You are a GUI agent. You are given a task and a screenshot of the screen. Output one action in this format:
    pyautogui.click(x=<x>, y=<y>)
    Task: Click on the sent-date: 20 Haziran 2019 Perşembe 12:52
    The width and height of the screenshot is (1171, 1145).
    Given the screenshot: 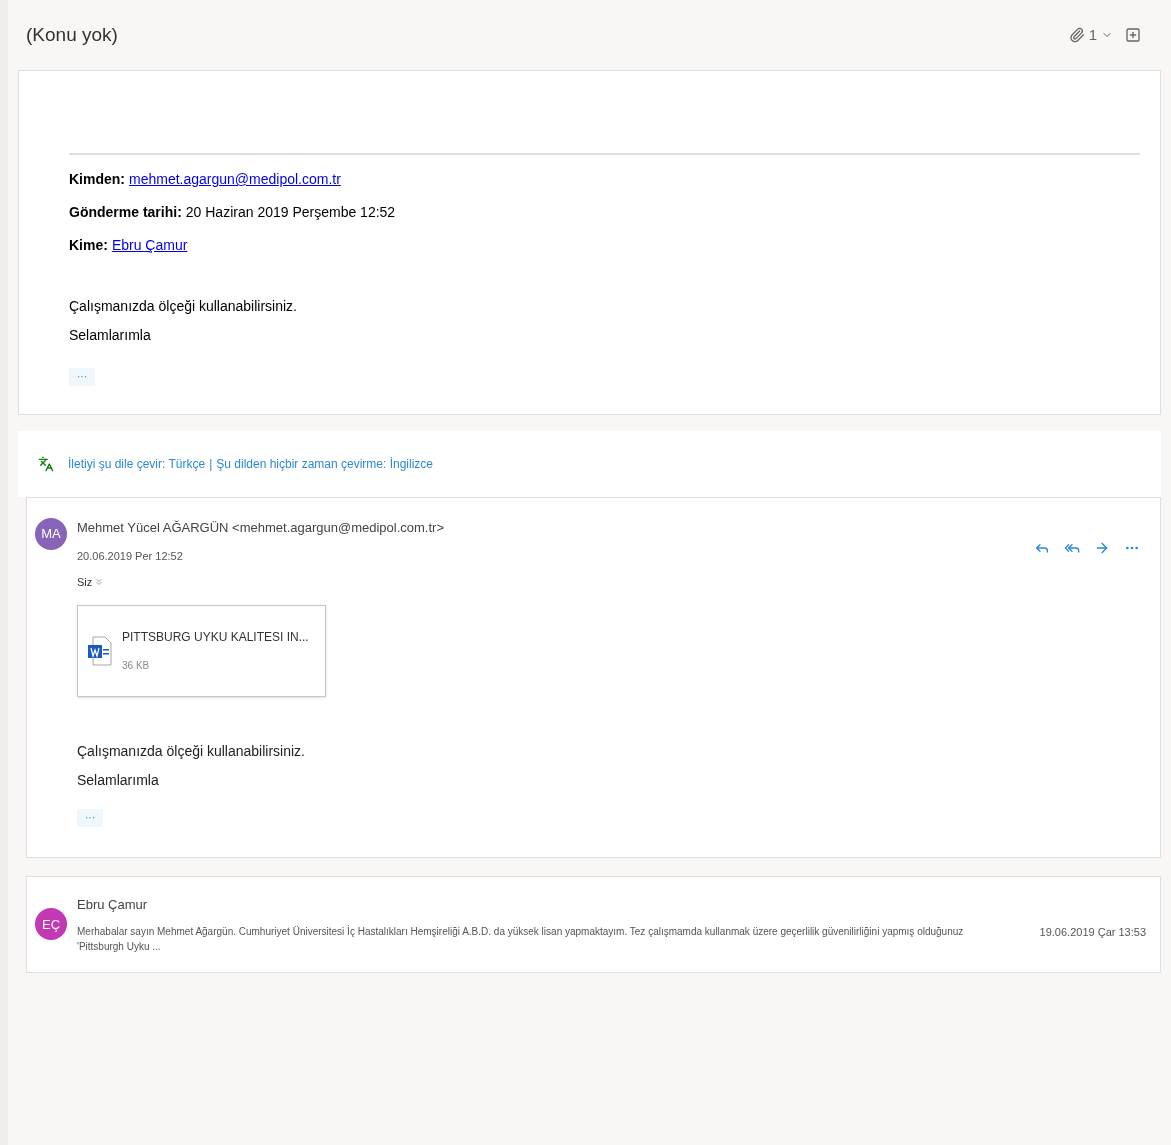 What is the action you would take?
    pyautogui.click(x=290, y=212)
    